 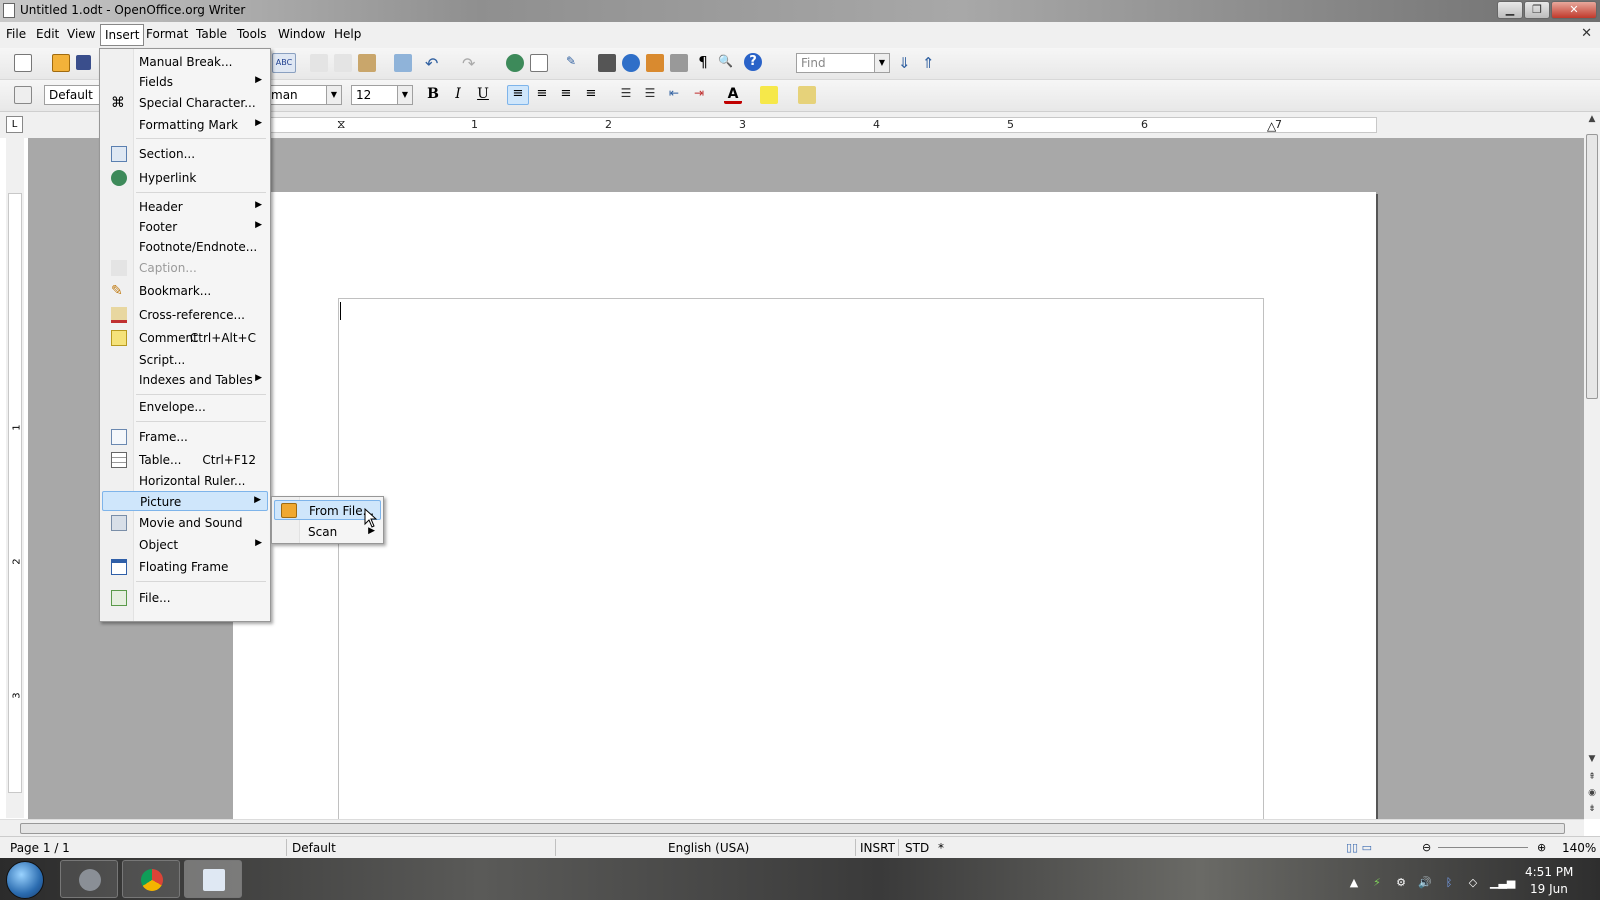 I want to click on zoom-in-icon: ⊕, so click(x=1541, y=847).